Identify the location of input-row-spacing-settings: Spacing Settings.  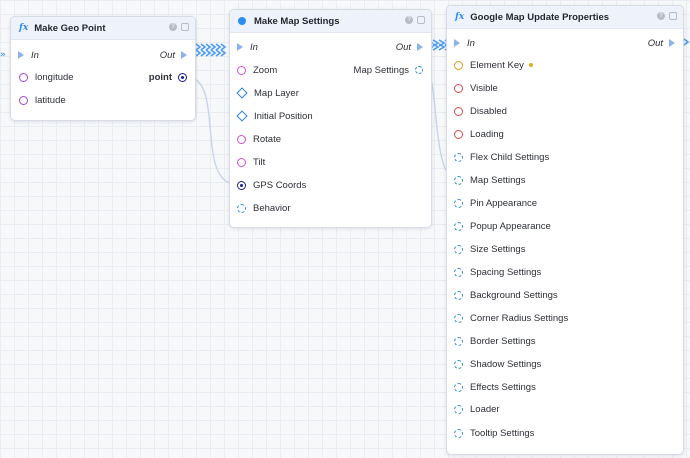
(565, 272).